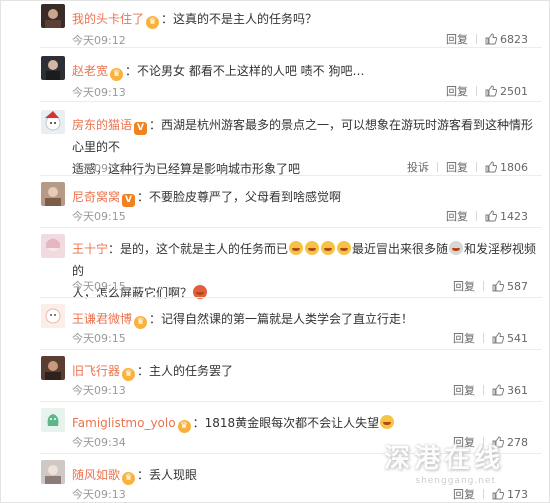  What do you see at coordinates (275, 377) in the screenshot?
I see `comment-item: 旧飞行器 ♛ ：主人的任务罢了 今天09:13 回复 361` at bounding box center [275, 377].